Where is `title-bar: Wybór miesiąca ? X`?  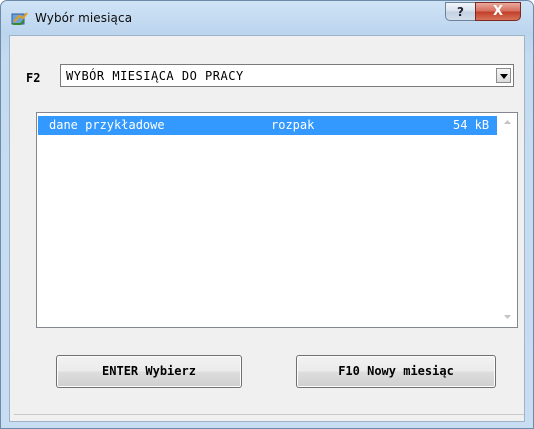
title-bar: Wybór miesiąca ? X is located at coordinates (267, 18).